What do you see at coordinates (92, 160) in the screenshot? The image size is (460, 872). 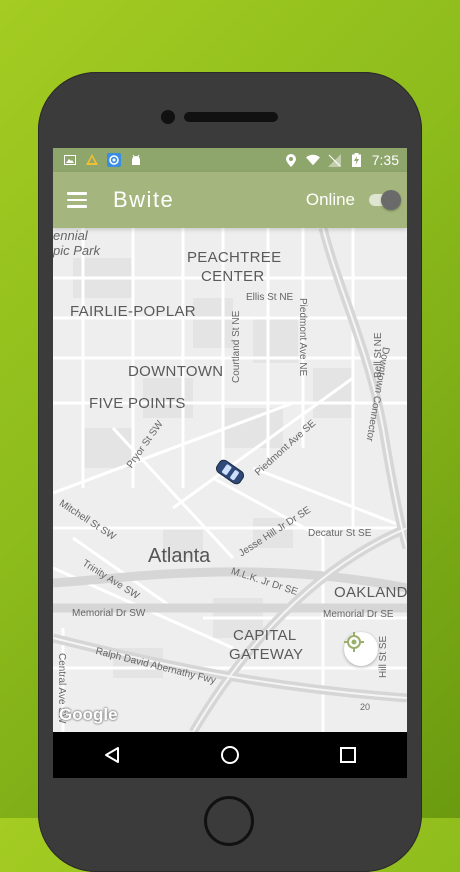 I see `navigation-app-icon` at bounding box center [92, 160].